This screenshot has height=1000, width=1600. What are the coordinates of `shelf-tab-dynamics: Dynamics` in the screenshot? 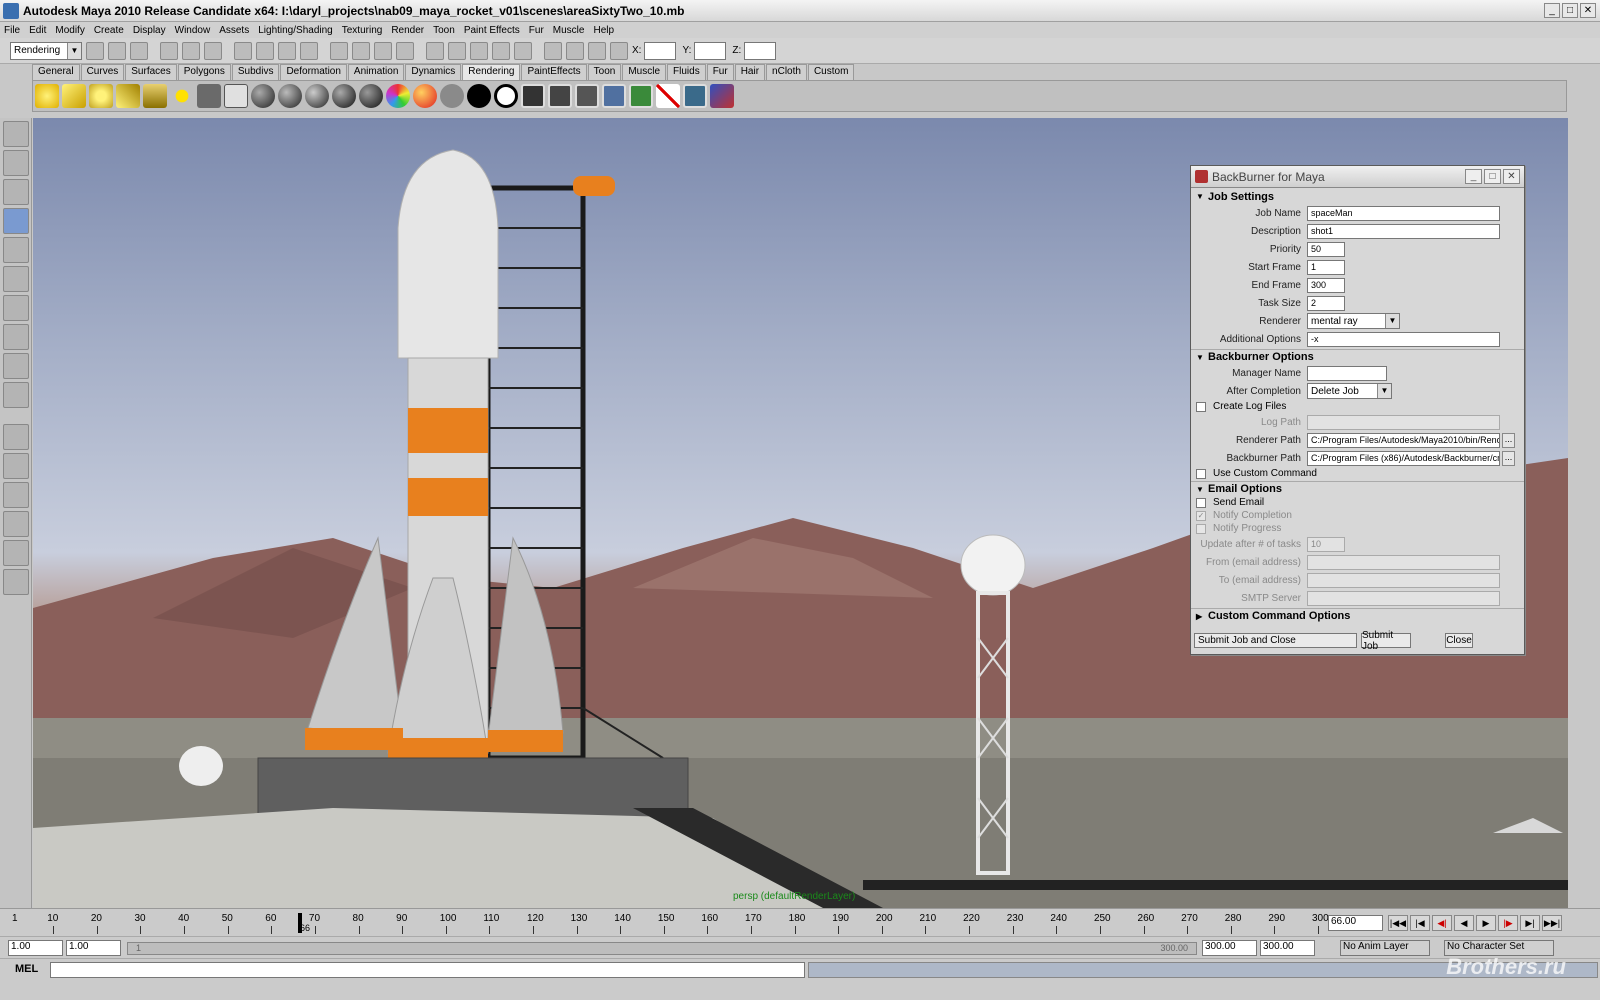 It's located at (433, 72).